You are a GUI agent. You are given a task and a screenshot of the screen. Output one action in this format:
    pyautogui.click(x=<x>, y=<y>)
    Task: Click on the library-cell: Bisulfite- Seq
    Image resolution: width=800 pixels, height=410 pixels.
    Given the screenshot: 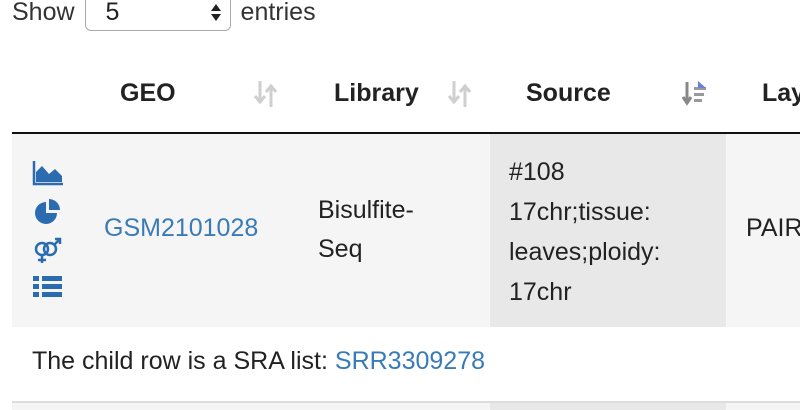 What is the action you would take?
    pyautogui.click(x=388, y=230)
    